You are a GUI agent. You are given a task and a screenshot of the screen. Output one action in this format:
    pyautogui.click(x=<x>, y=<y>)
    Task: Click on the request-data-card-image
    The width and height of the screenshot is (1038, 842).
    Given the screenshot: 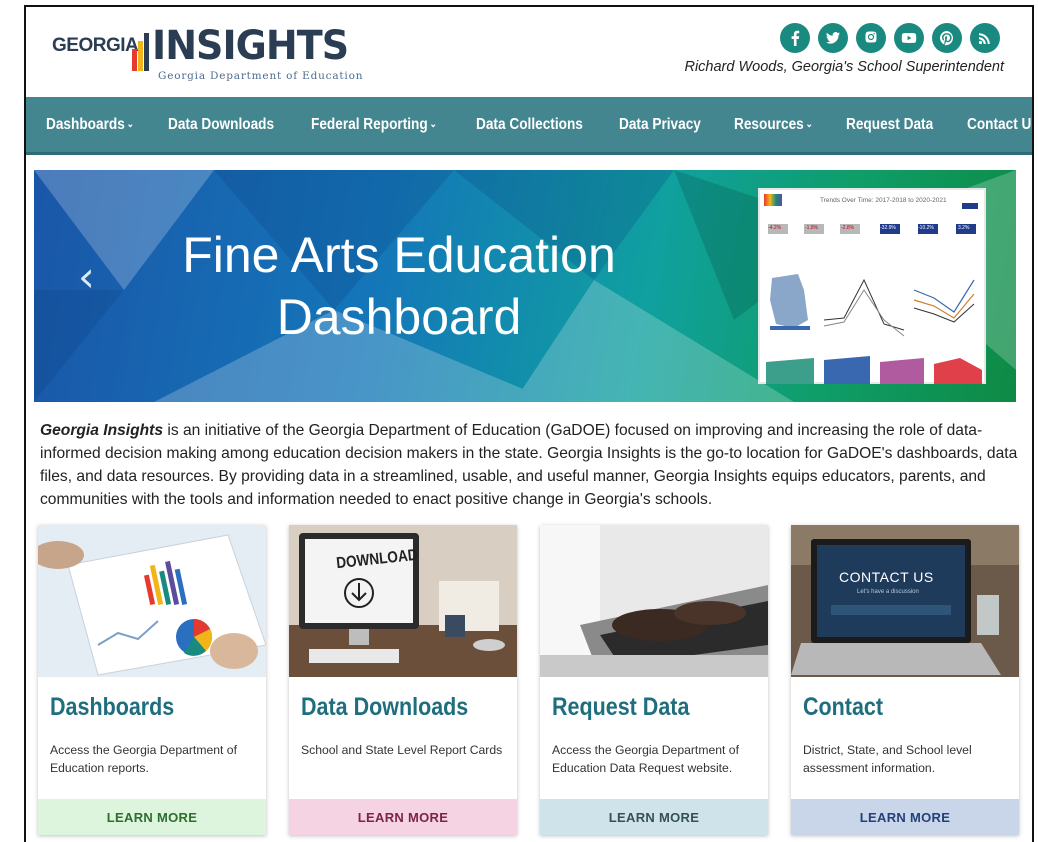 What is the action you would take?
    pyautogui.click(x=654, y=601)
    